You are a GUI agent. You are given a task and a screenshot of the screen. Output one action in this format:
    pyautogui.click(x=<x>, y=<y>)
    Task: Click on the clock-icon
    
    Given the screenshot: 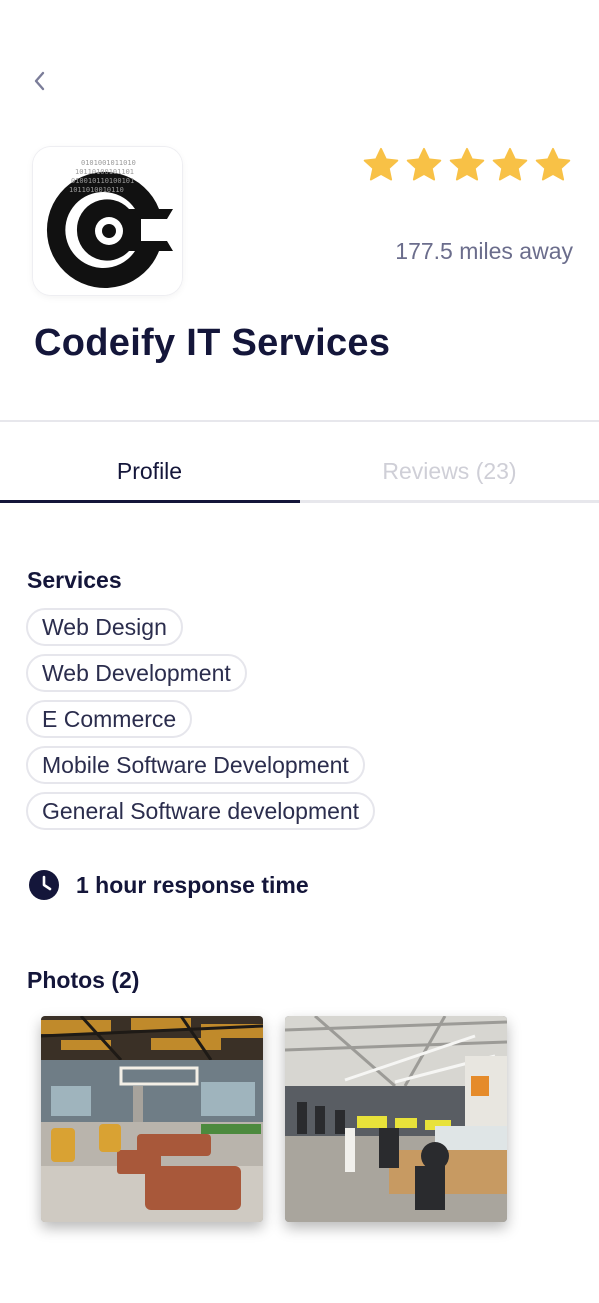 What is the action you would take?
    pyautogui.click(x=44, y=885)
    